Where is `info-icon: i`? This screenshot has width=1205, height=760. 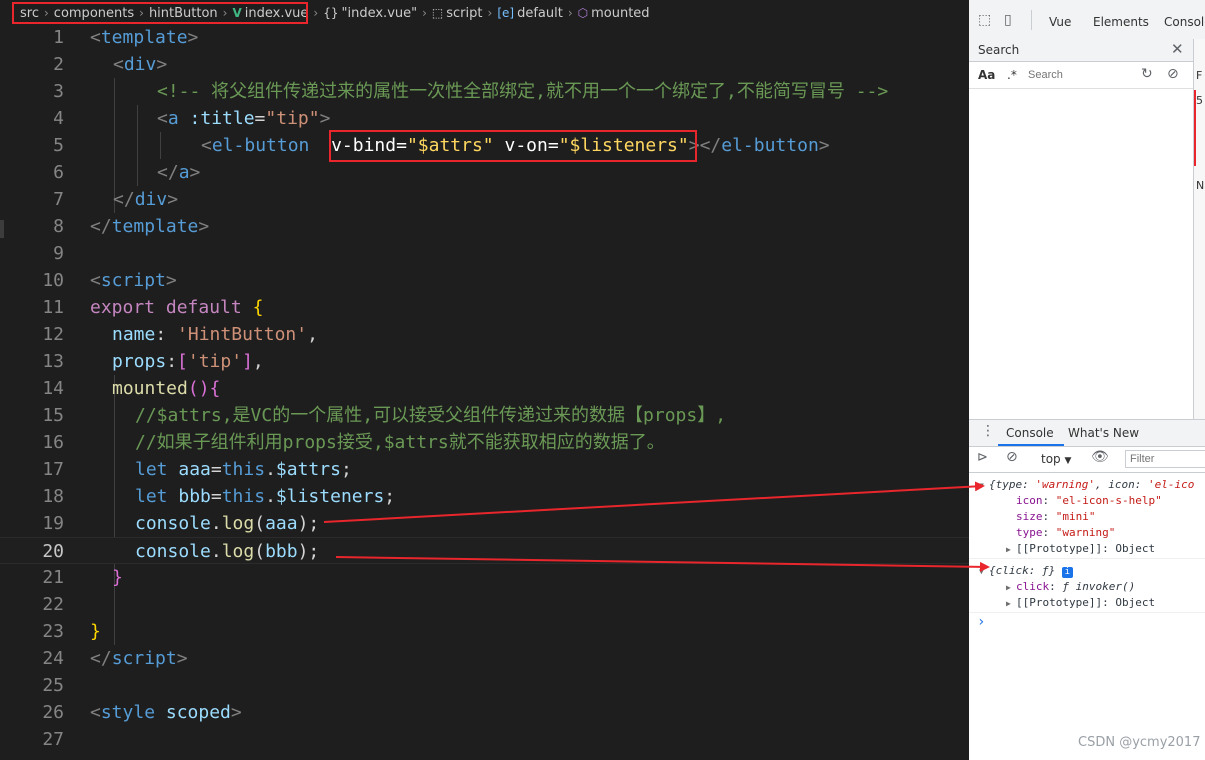
info-icon: i is located at coordinates (1067, 572).